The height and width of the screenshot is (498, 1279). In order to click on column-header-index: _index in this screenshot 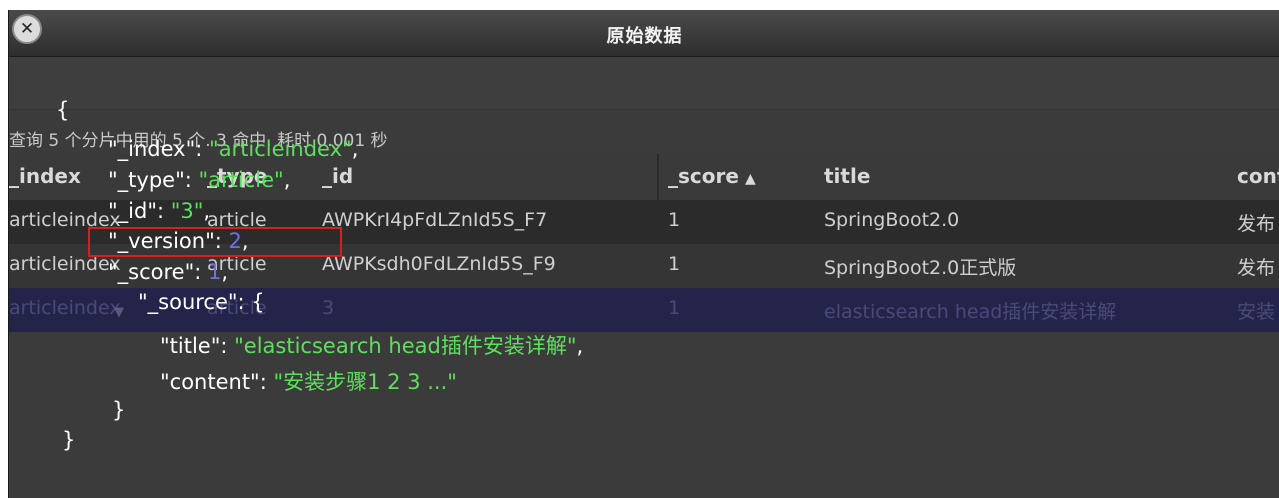, I will do `click(45, 176)`.